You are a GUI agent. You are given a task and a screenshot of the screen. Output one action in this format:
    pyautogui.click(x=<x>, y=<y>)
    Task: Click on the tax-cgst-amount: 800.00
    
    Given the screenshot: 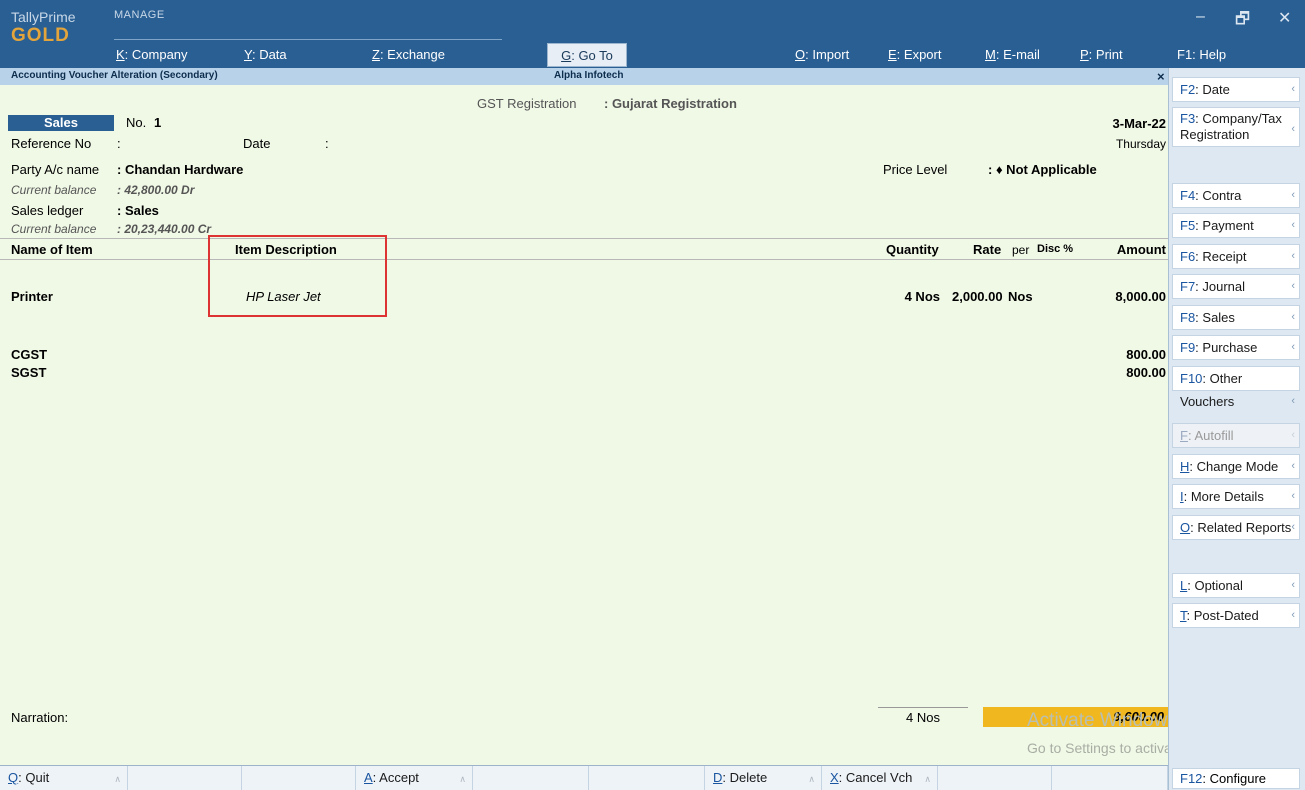 What is the action you would take?
    pyautogui.click(x=1128, y=354)
    